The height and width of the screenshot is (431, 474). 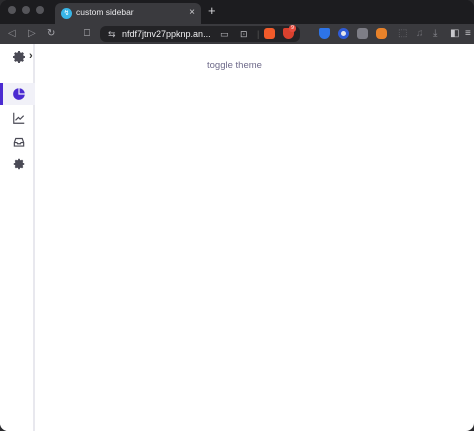 What do you see at coordinates (234, 65) in the screenshot?
I see `toggle-theme-button: toggle theme` at bounding box center [234, 65].